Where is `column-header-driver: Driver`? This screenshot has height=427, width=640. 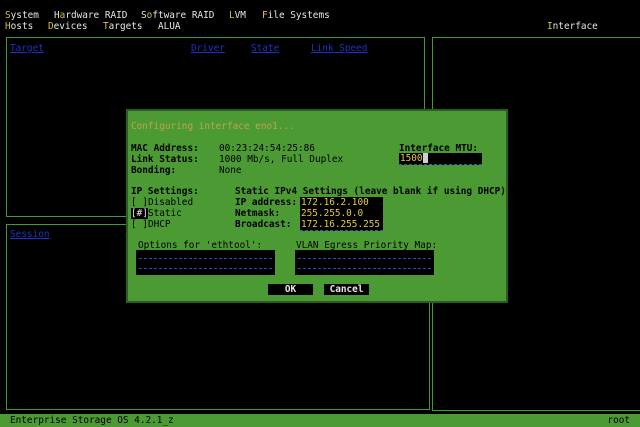 column-header-driver: Driver is located at coordinates (208, 48).